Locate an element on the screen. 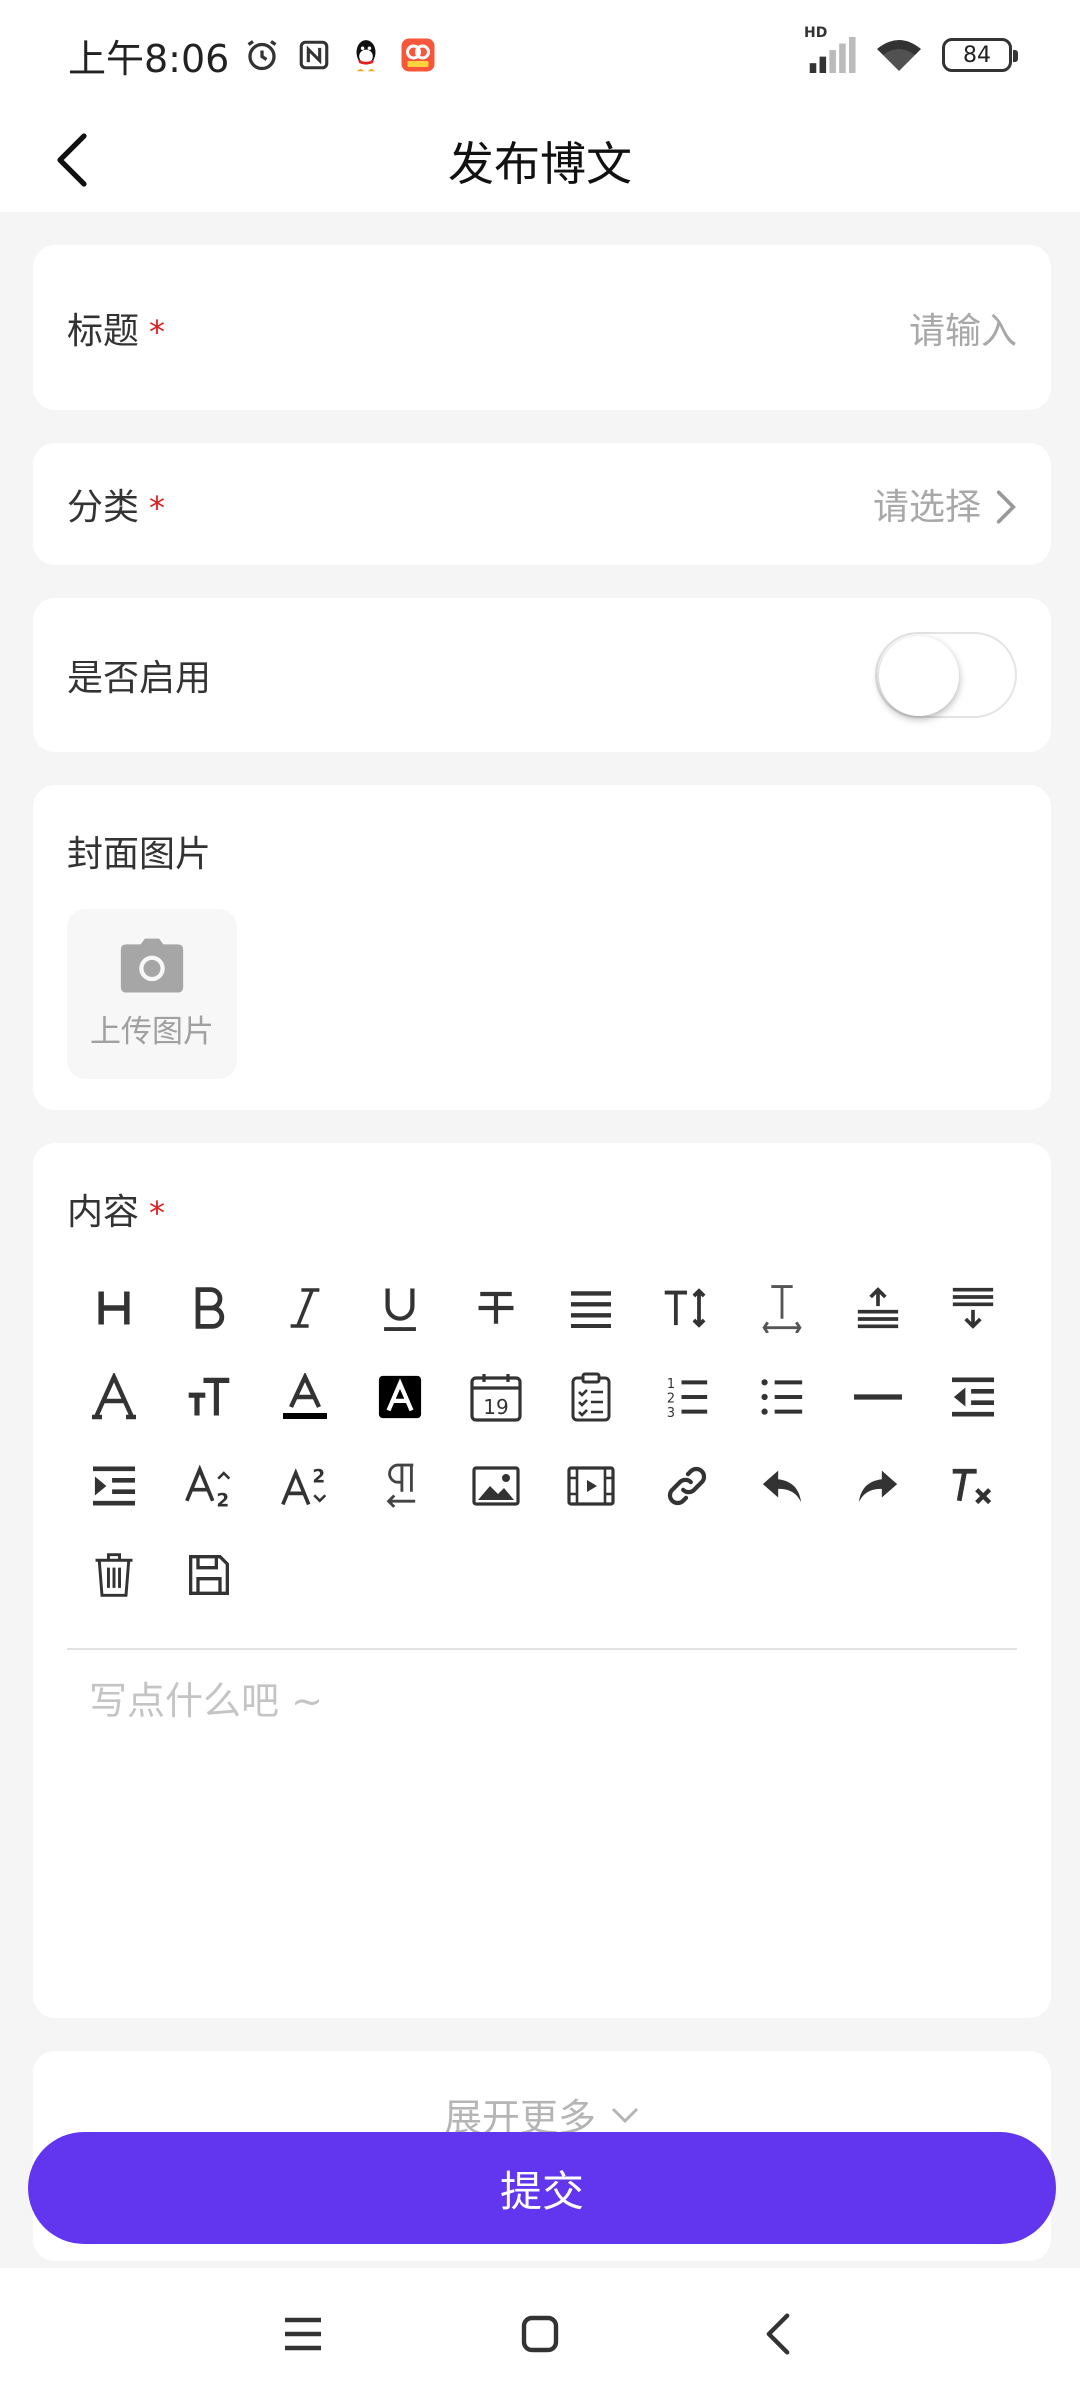 This screenshot has width=1080, height=2400. content-label-wrap: 内容 * is located at coordinates (116, 1209).